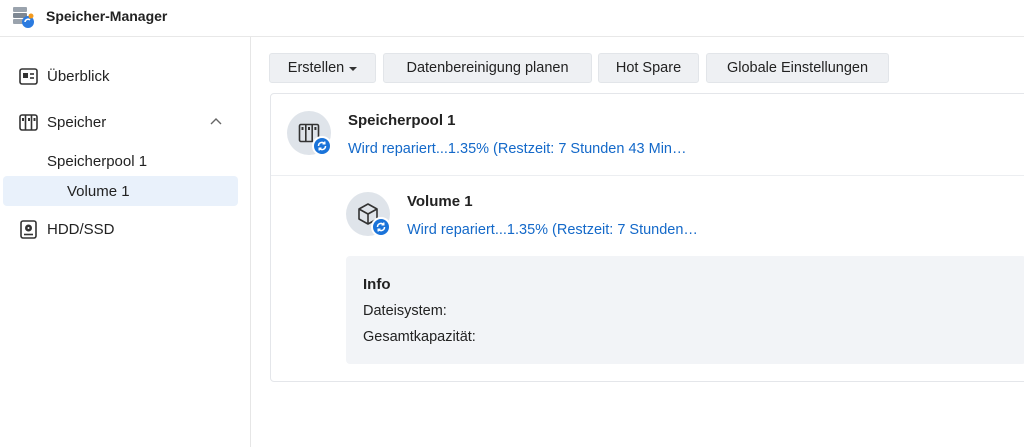 The image size is (1024, 447). Describe the element at coordinates (647, 175) in the screenshot. I see `divider` at that location.